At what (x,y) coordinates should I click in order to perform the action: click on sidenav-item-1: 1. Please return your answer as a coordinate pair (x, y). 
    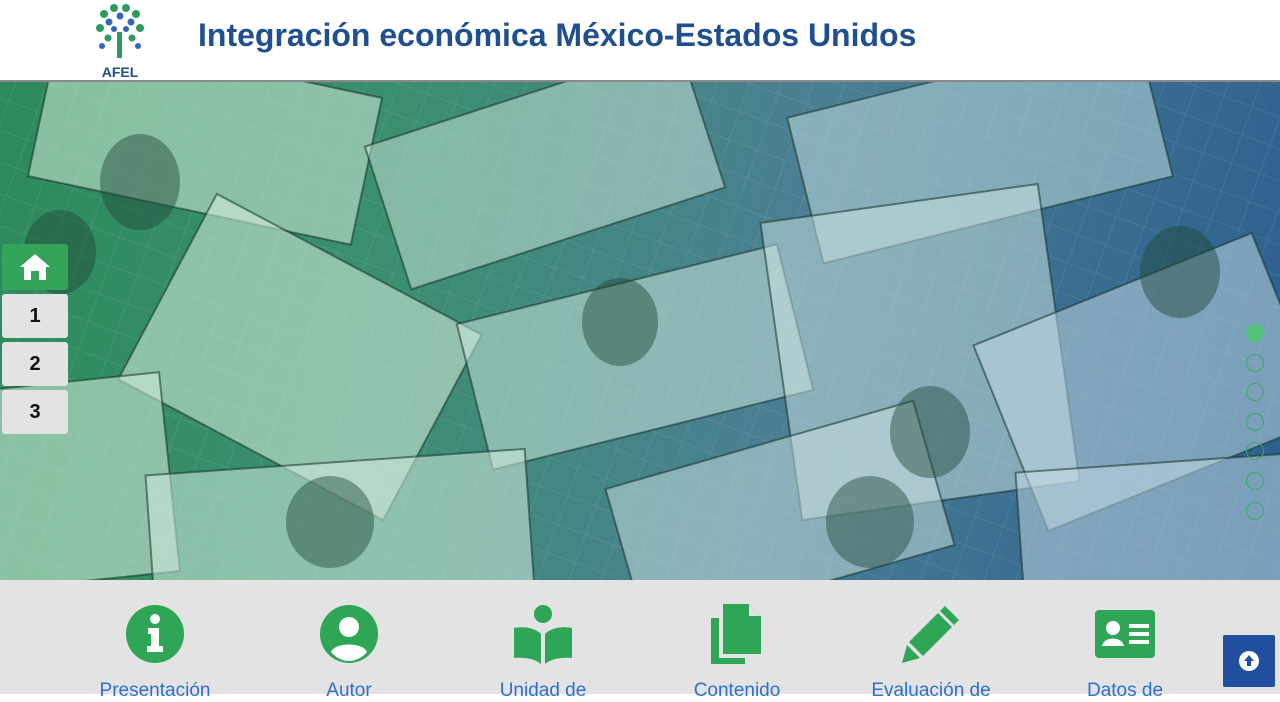
    Looking at the image, I should click on (35, 316).